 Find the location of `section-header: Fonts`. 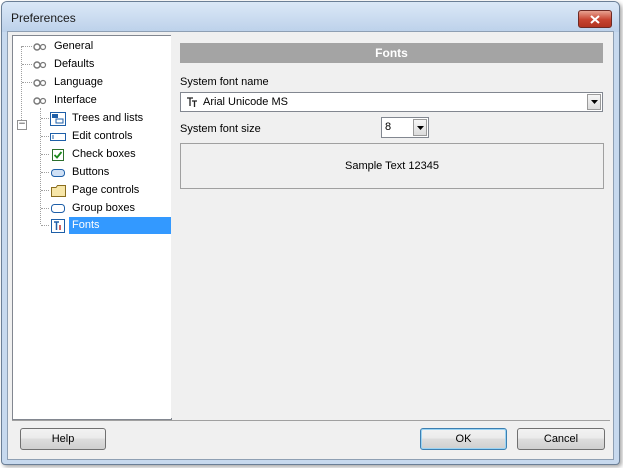

section-header: Fonts is located at coordinates (391, 53).